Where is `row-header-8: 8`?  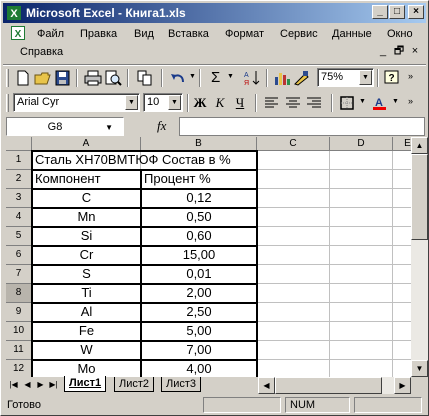 row-header-8: 8 is located at coordinates (19, 293).